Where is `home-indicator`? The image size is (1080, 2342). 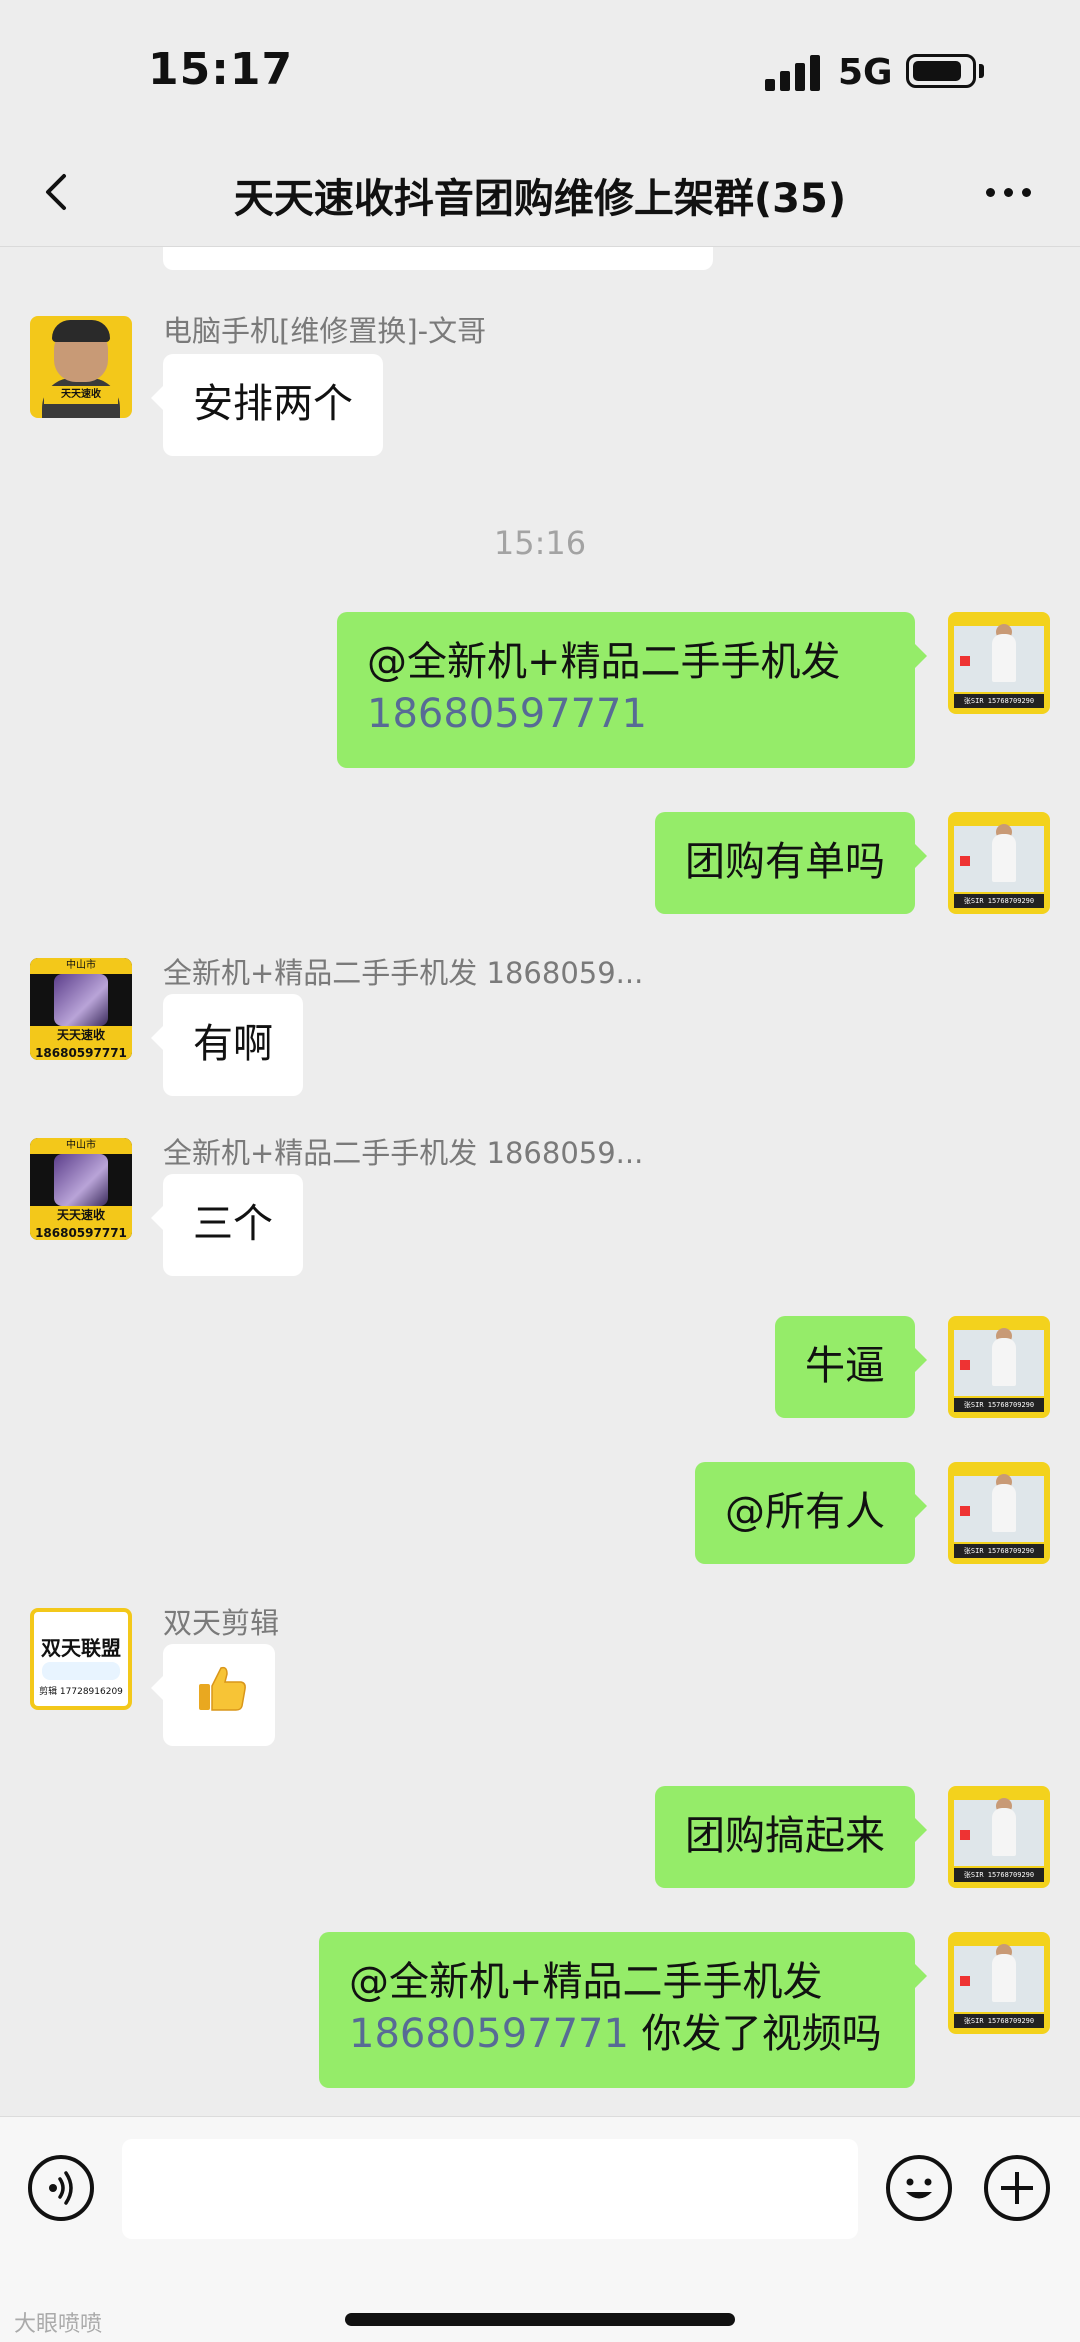
home-indicator is located at coordinates (540, 2319).